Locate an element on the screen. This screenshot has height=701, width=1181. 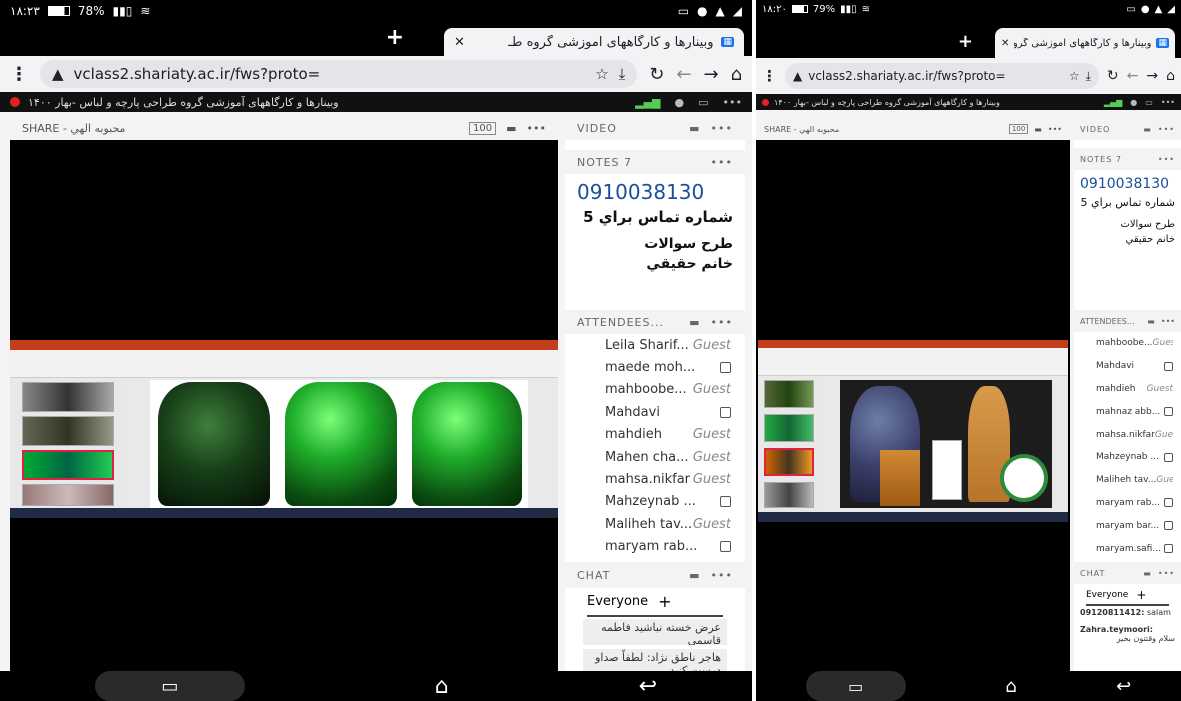
notes-line: طرح سوالات is located at coordinates (1147, 224).